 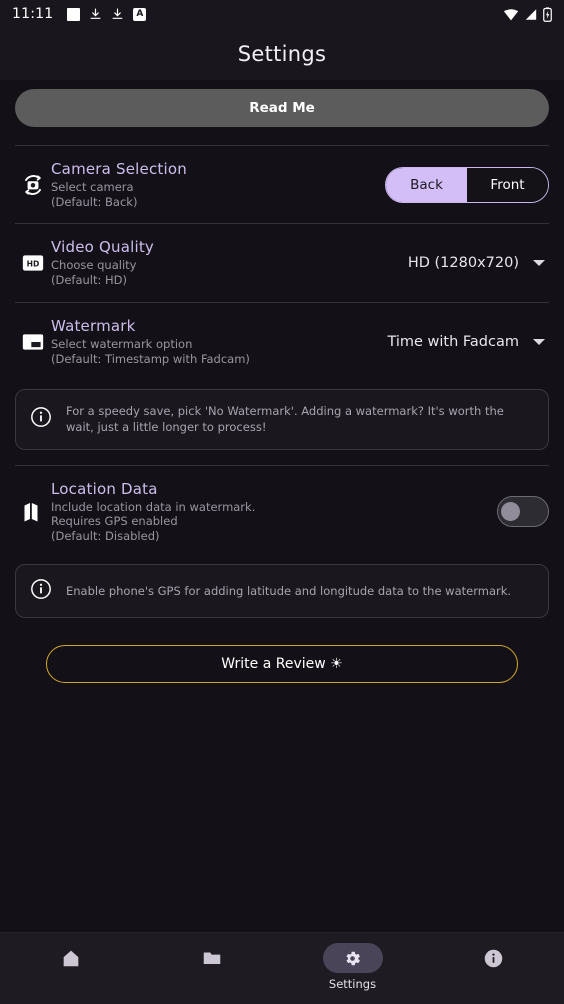 What do you see at coordinates (140, 14) in the screenshot?
I see `letter-a-icon: A` at bounding box center [140, 14].